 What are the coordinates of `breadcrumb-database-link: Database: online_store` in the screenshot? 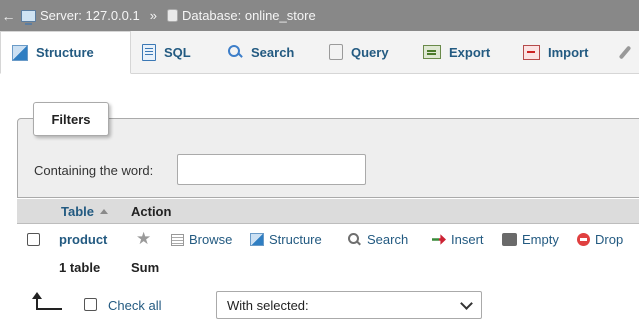 It's located at (249, 15).